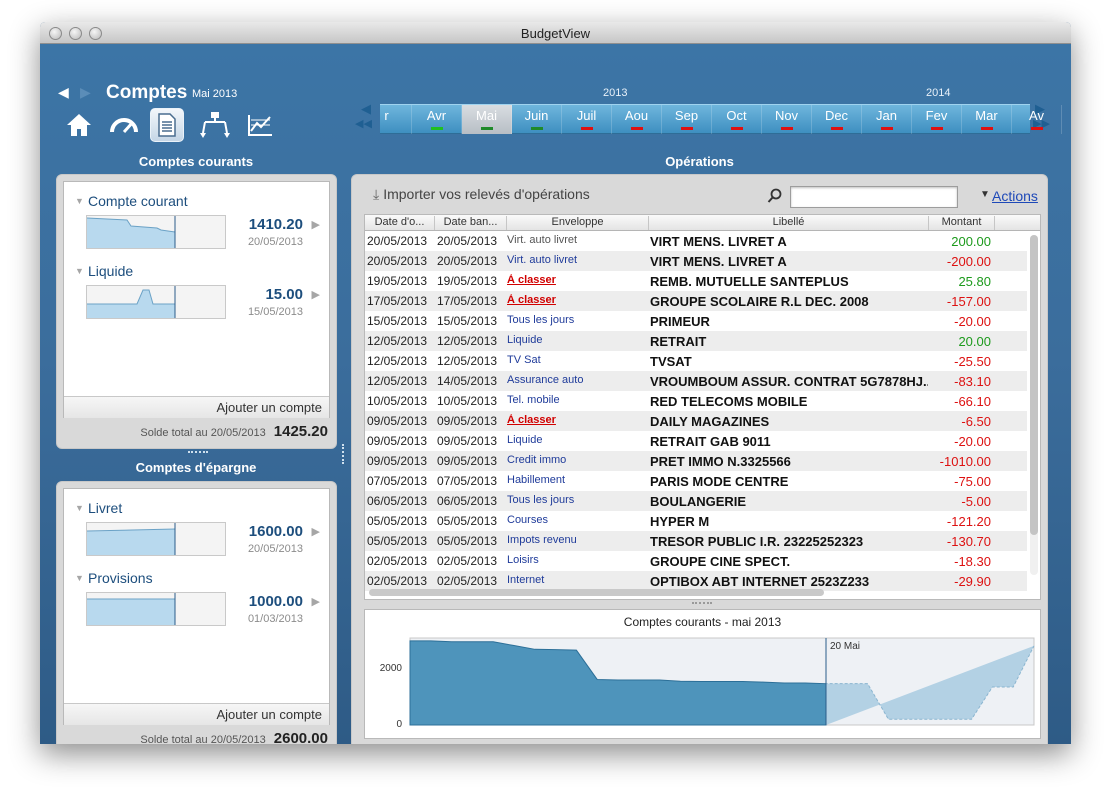 The width and height of the screenshot is (1111, 800). Describe the element at coordinates (577, 400) in the screenshot. I see `cell-enveloppe: Tel. mobile` at that location.